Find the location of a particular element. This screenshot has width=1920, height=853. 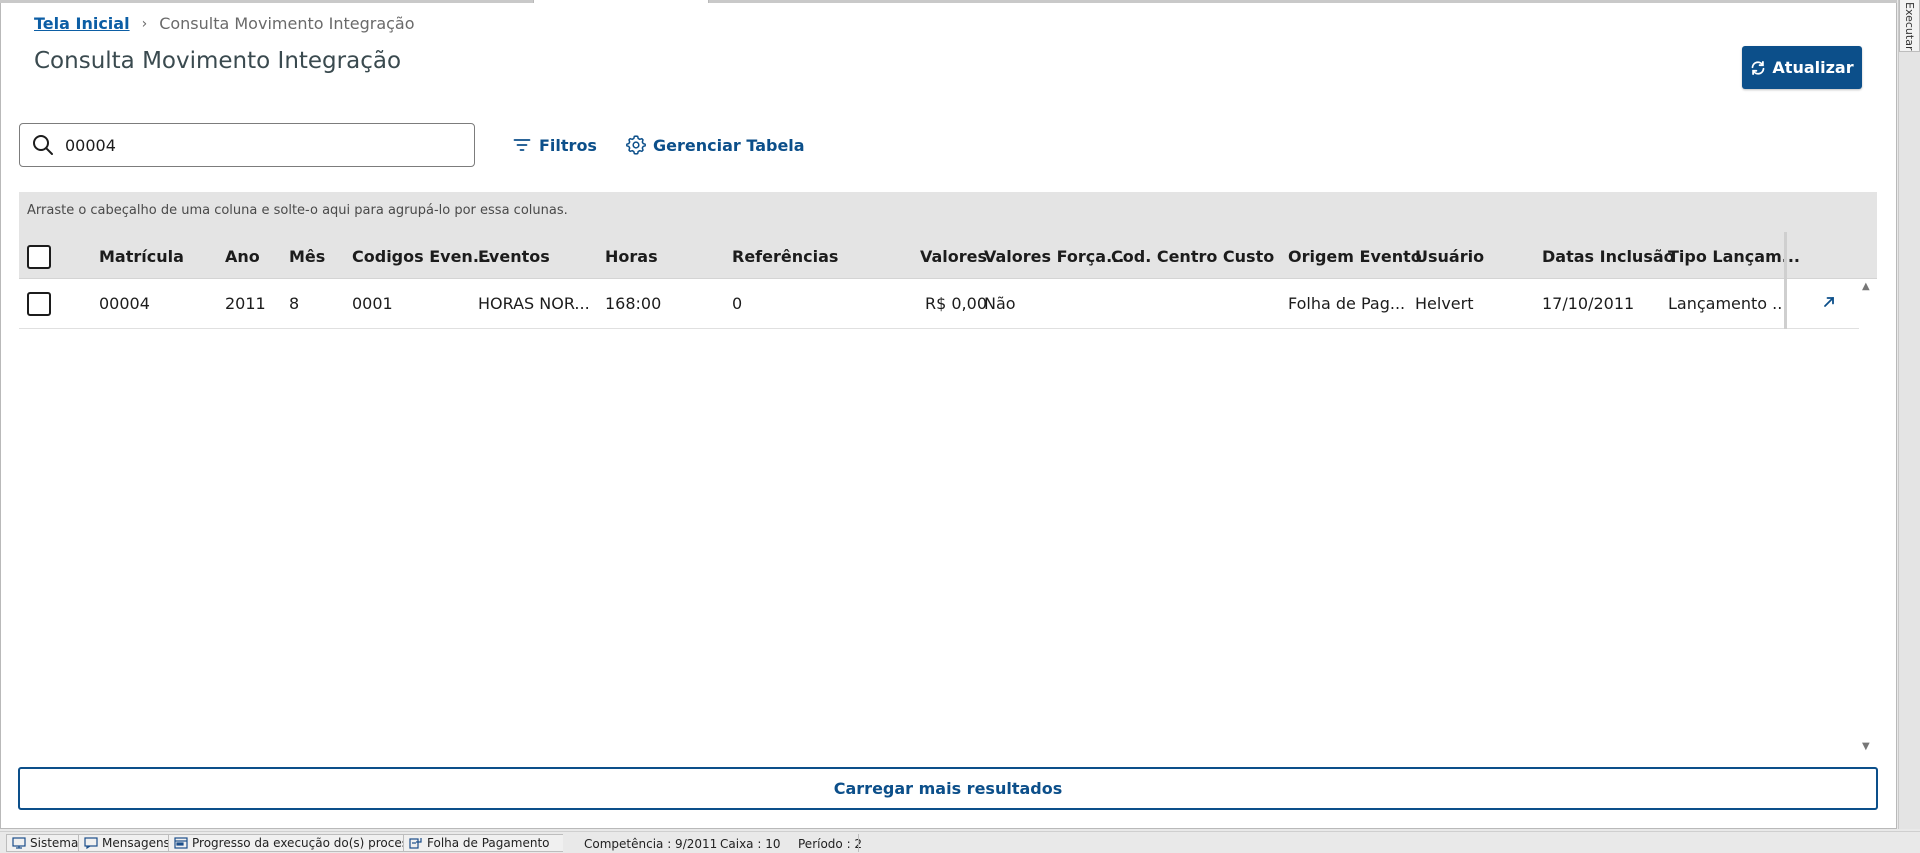

message-icon is located at coordinates (91, 843).